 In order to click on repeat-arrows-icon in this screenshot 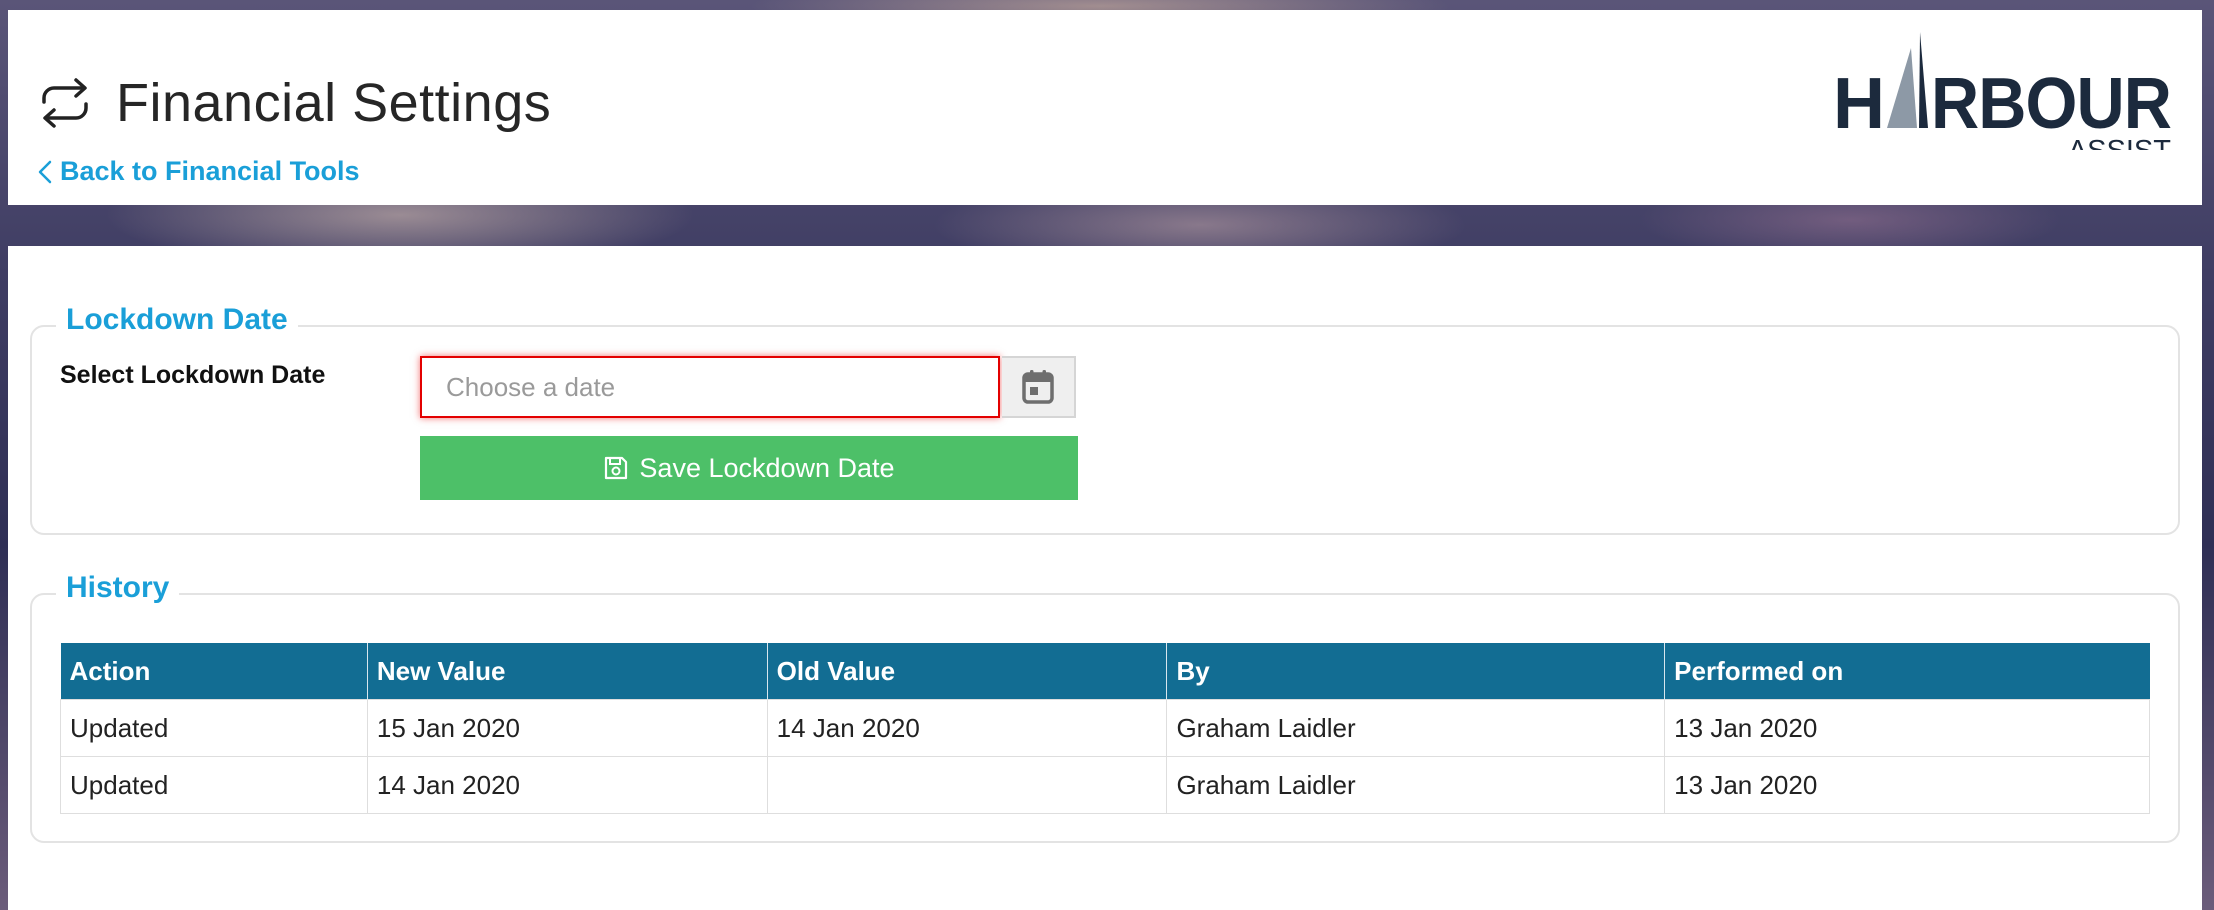, I will do `click(65, 103)`.